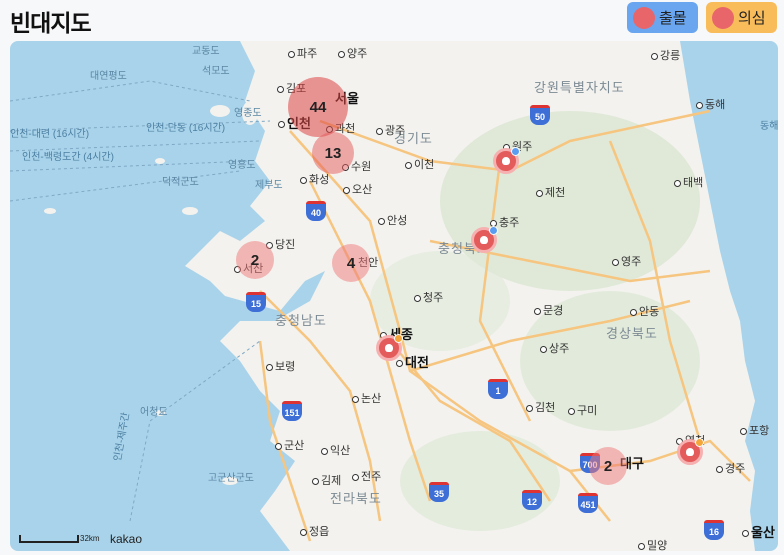 This screenshot has width=784, height=555. What do you see at coordinates (644, 312) in the screenshot?
I see `city-label: 안동` at bounding box center [644, 312].